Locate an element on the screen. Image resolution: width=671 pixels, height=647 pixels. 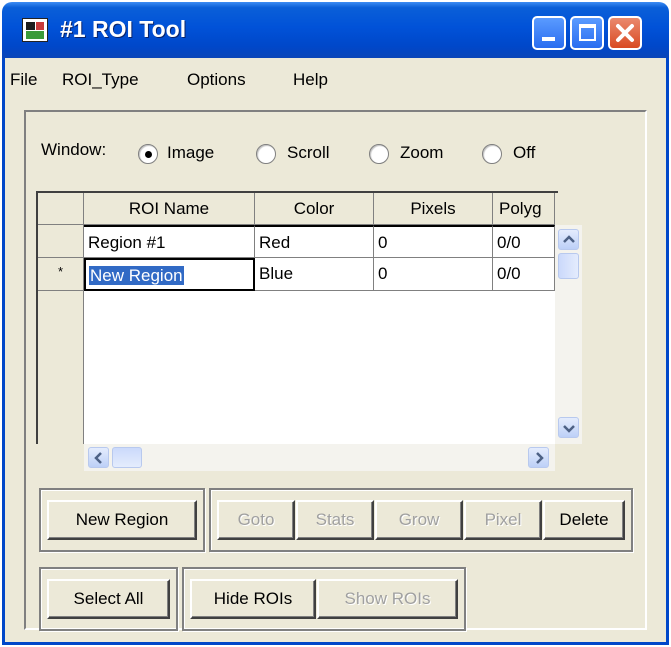
cell-color: Blue is located at coordinates (314, 274).